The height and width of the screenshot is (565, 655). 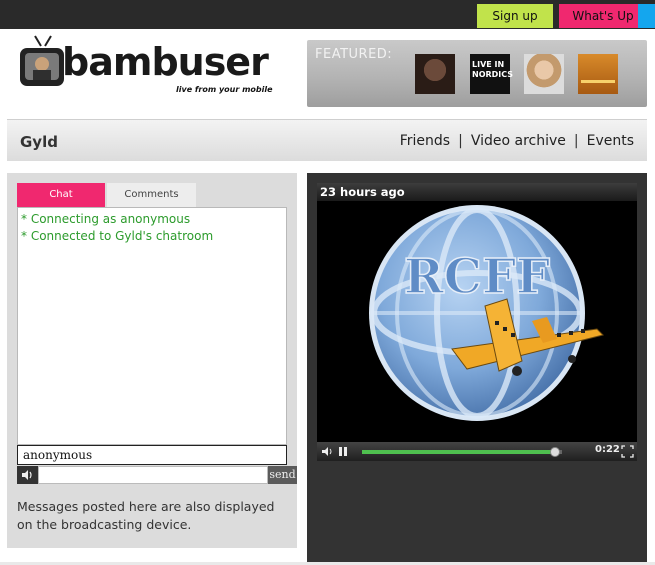 I want to click on bambuser-logo: bambuser live from your mobile, so click(x=153, y=66).